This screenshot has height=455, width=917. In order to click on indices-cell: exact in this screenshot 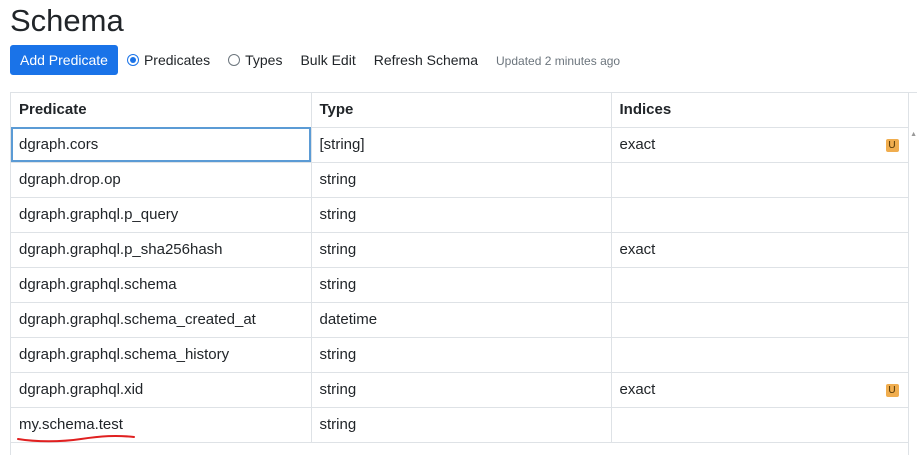, I will do `click(760, 250)`.